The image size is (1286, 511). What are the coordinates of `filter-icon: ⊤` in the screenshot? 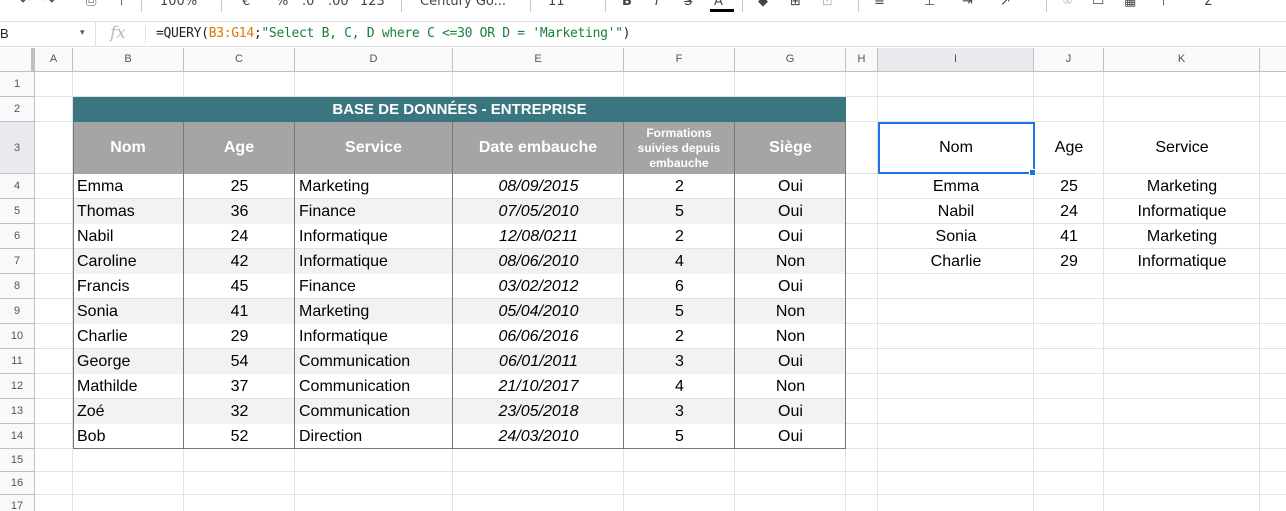 It's located at (1163, 4).